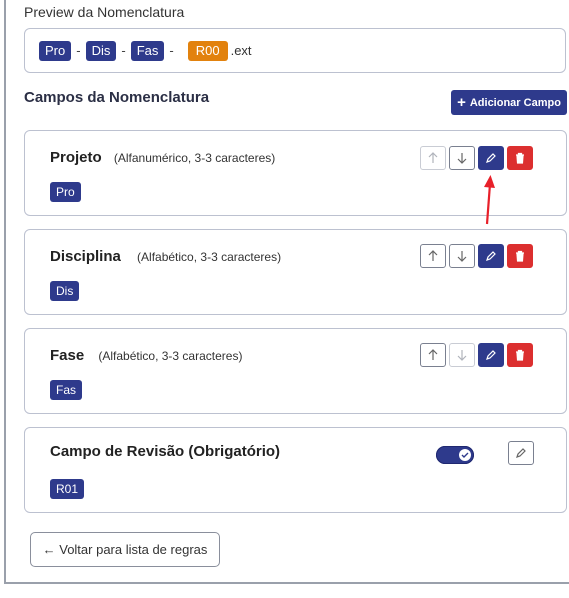  What do you see at coordinates (165, 451) in the screenshot?
I see `revision-field-name: Campo de Revisão (Obrigatório)` at bounding box center [165, 451].